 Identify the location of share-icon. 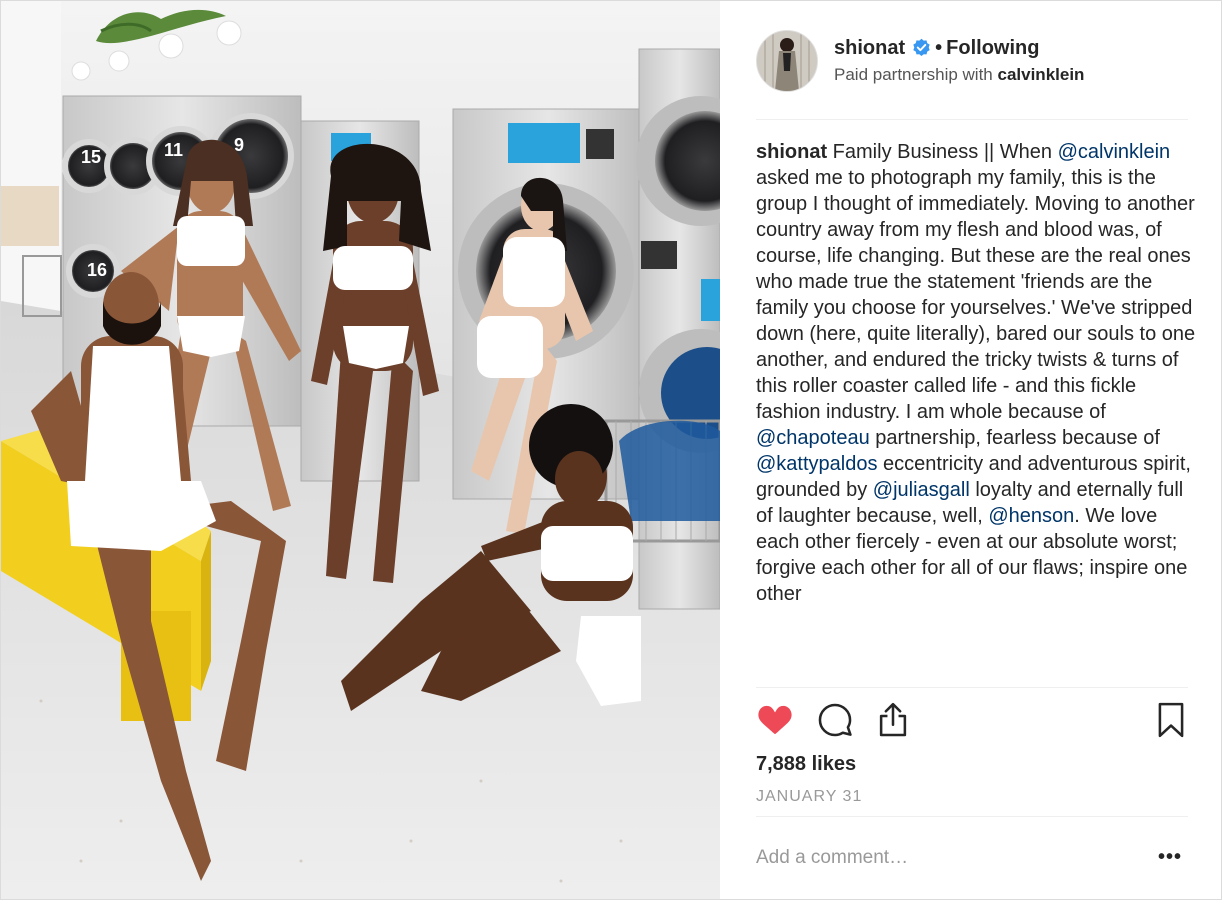
(893, 719).